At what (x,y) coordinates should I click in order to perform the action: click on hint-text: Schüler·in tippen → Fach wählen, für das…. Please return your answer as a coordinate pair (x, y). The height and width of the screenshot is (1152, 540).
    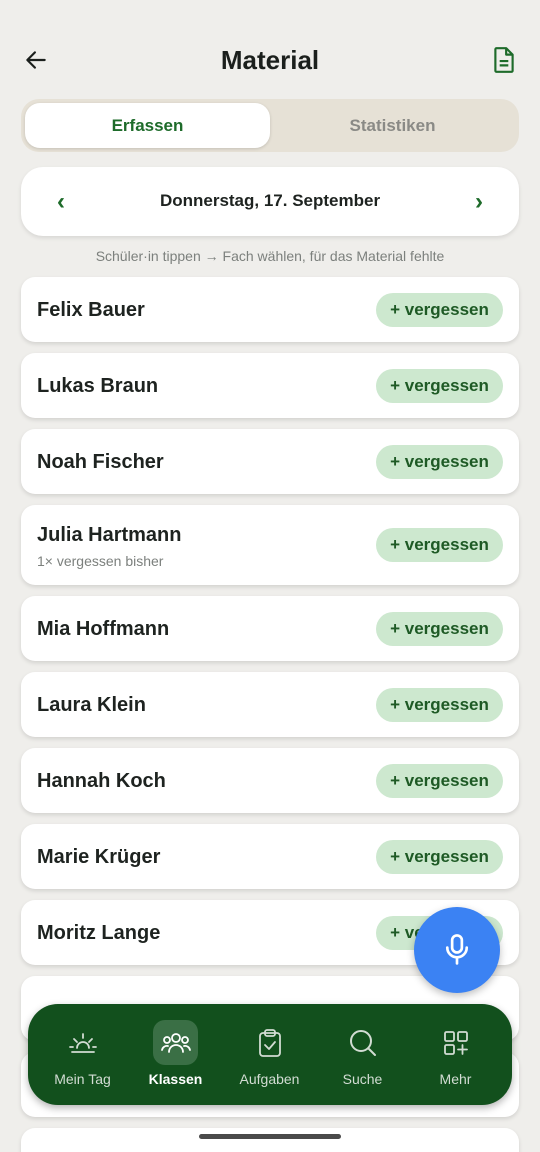
    Looking at the image, I should click on (270, 256).